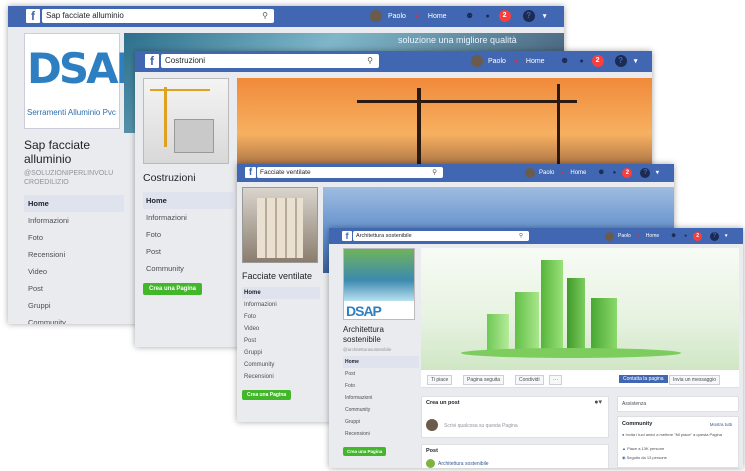  Describe the element at coordinates (481, 426) in the screenshot. I see `post-input: Scrivi qualcosa su questa Pagina` at that location.